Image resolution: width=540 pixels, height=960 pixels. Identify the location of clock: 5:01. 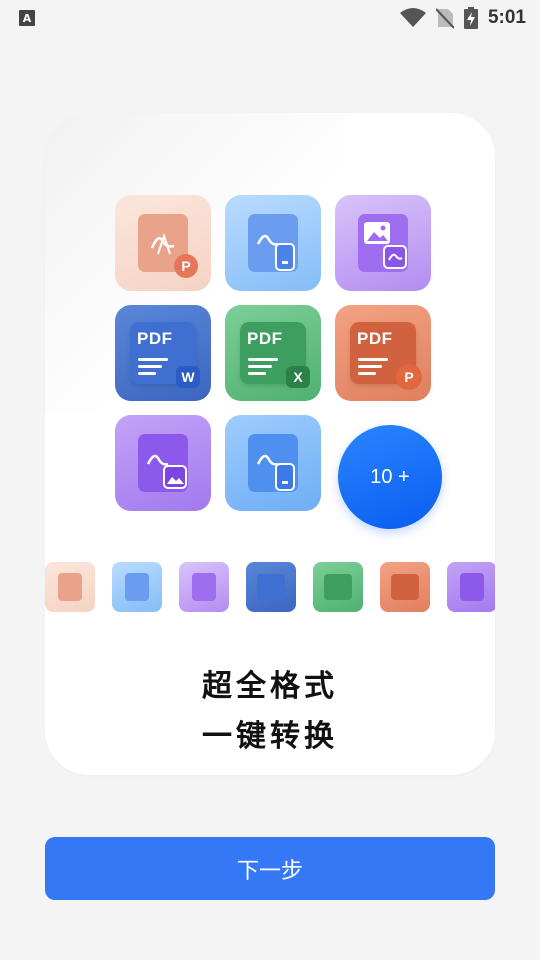
(506, 17).